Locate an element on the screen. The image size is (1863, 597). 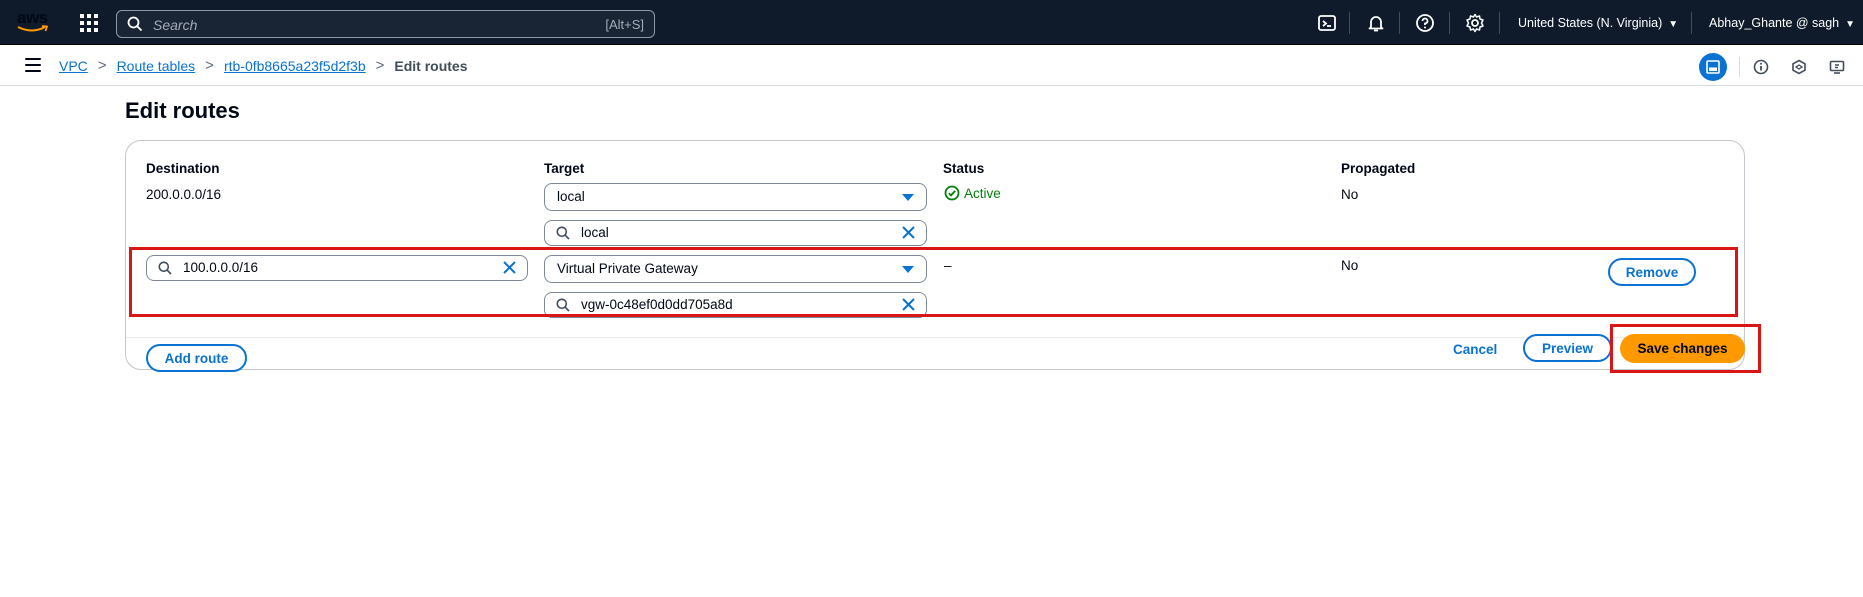
status-badge: Active is located at coordinates (972, 193).